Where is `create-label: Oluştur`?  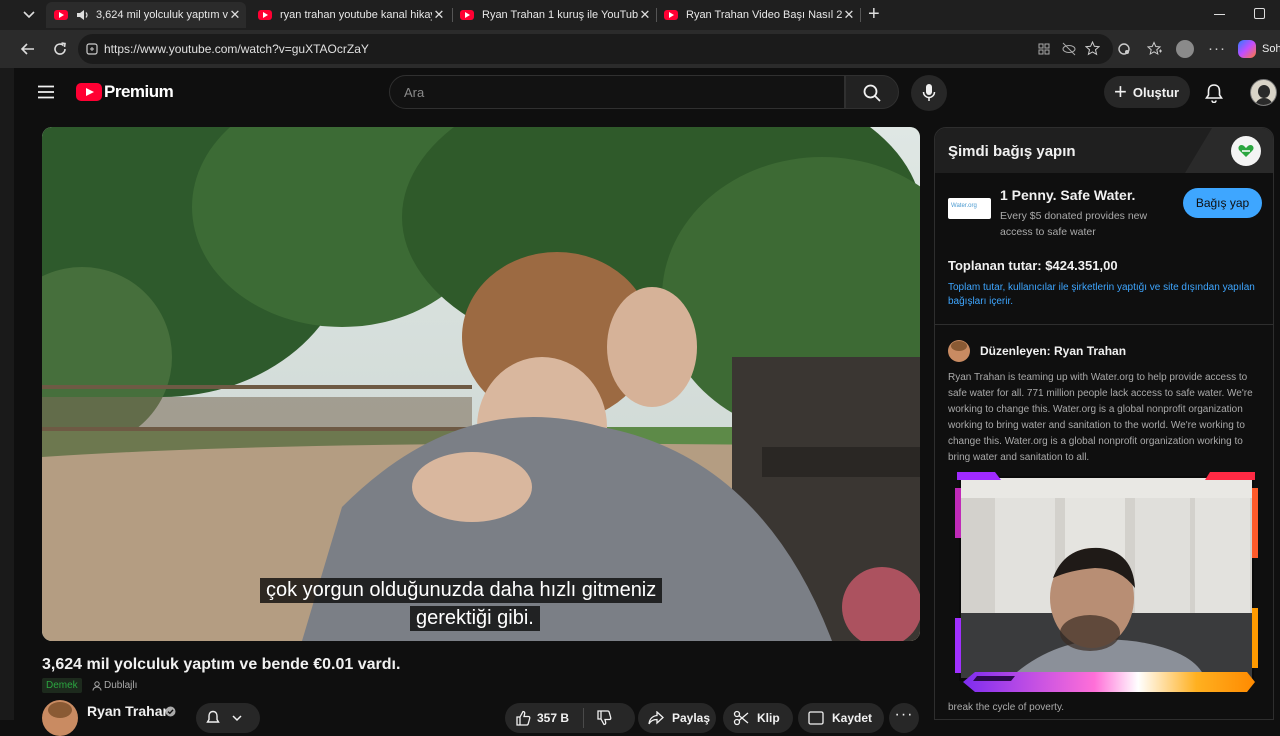 create-label: Oluştur is located at coordinates (1156, 92).